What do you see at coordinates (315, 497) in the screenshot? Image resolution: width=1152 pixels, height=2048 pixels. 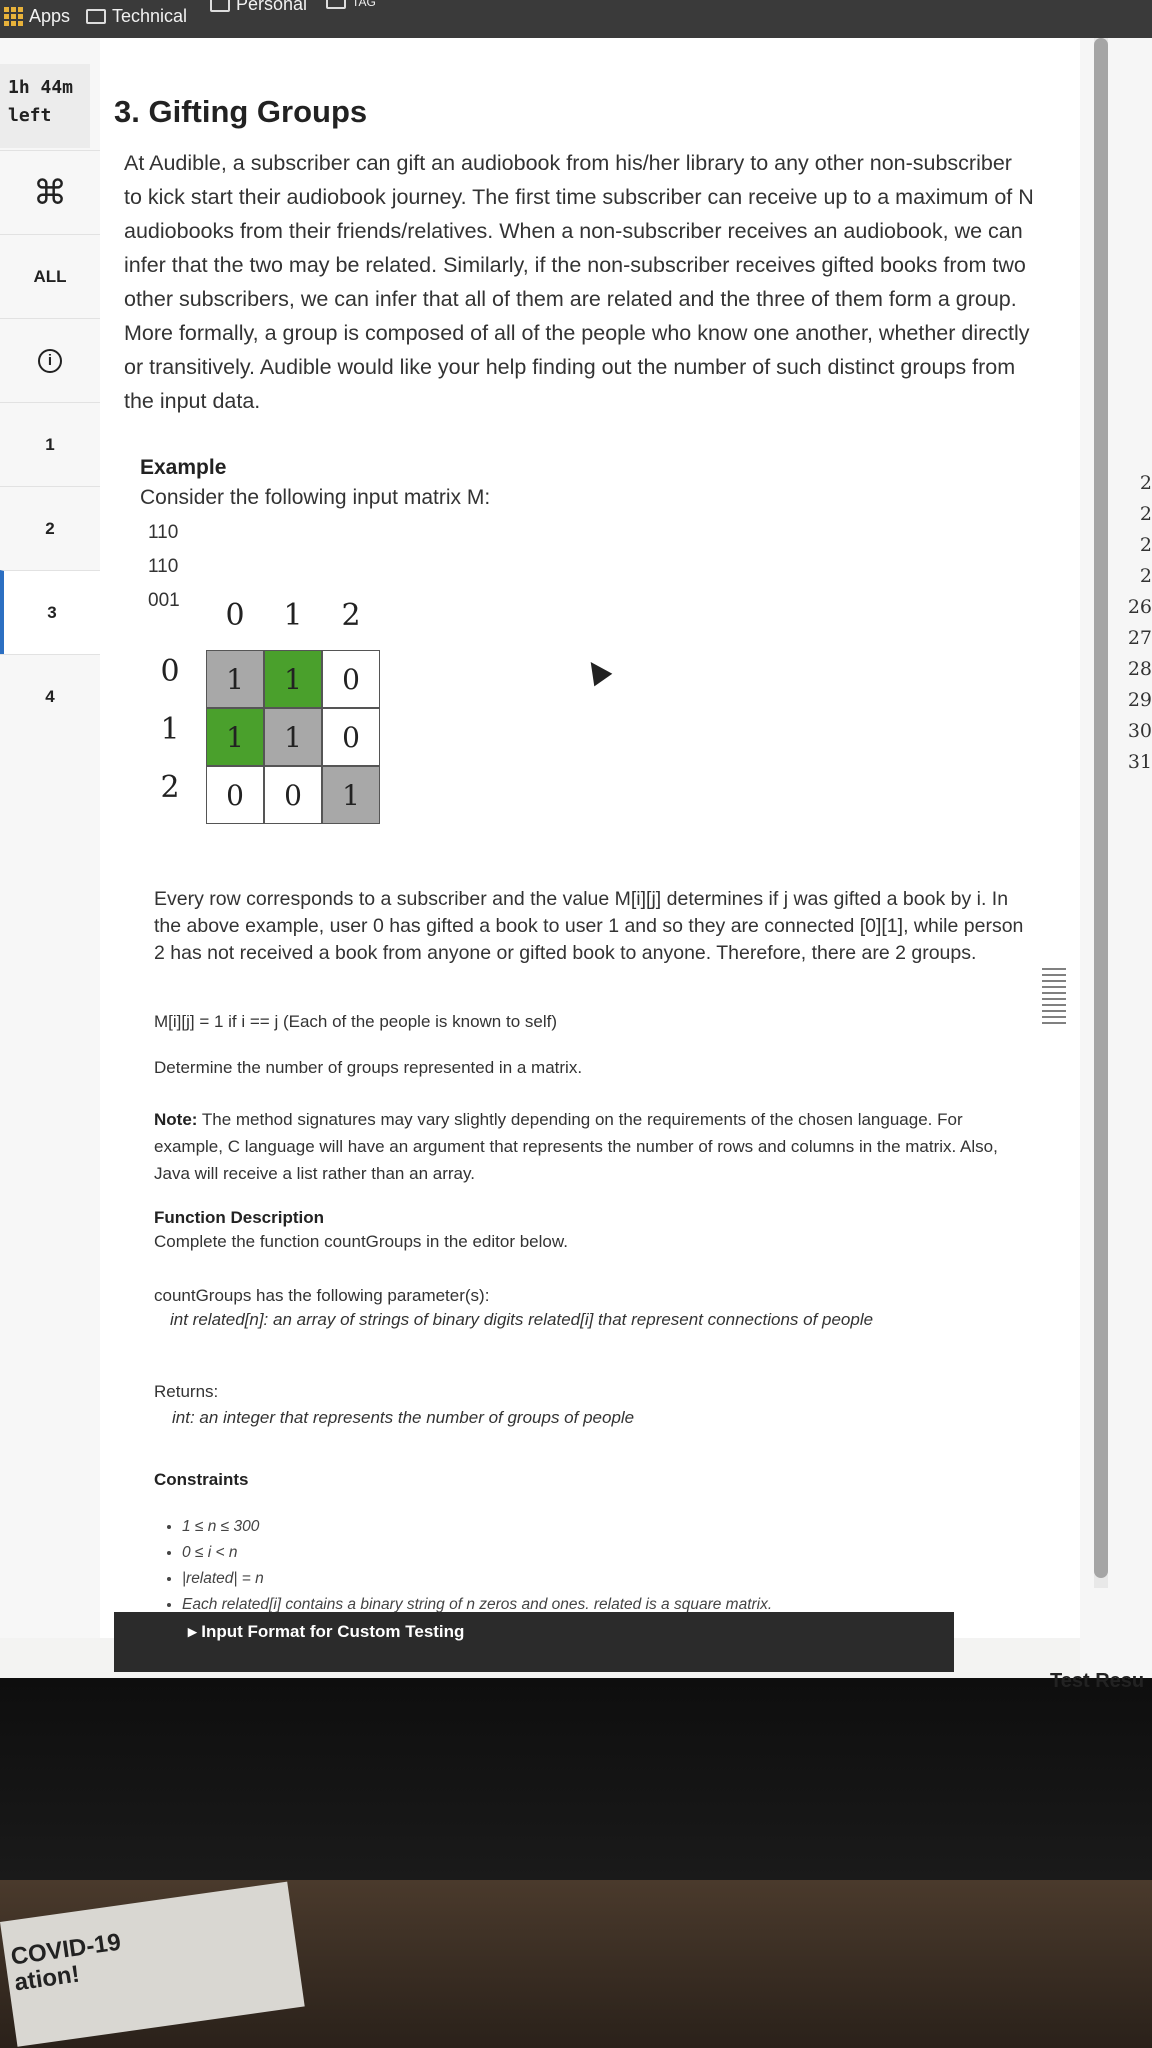 I see `example-text: Consider the following input matrix M:` at bounding box center [315, 497].